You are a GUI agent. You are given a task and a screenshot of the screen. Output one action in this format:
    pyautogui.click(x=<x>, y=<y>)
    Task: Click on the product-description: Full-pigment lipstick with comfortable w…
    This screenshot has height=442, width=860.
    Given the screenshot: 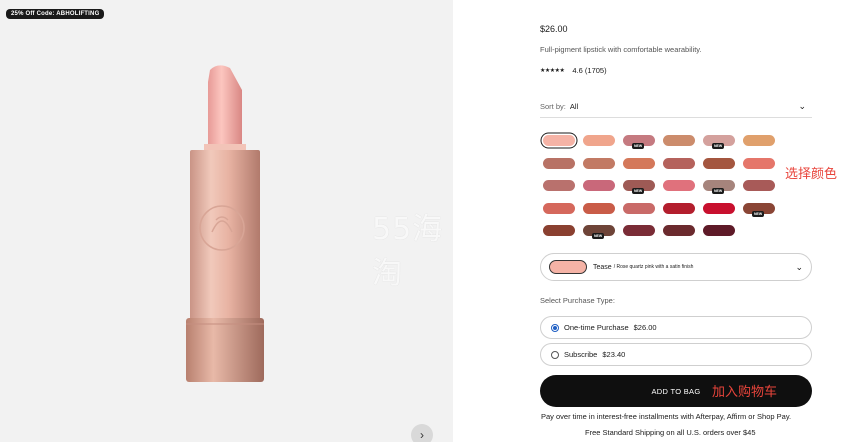 What is the action you would take?
    pyautogui.click(x=621, y=49)
    